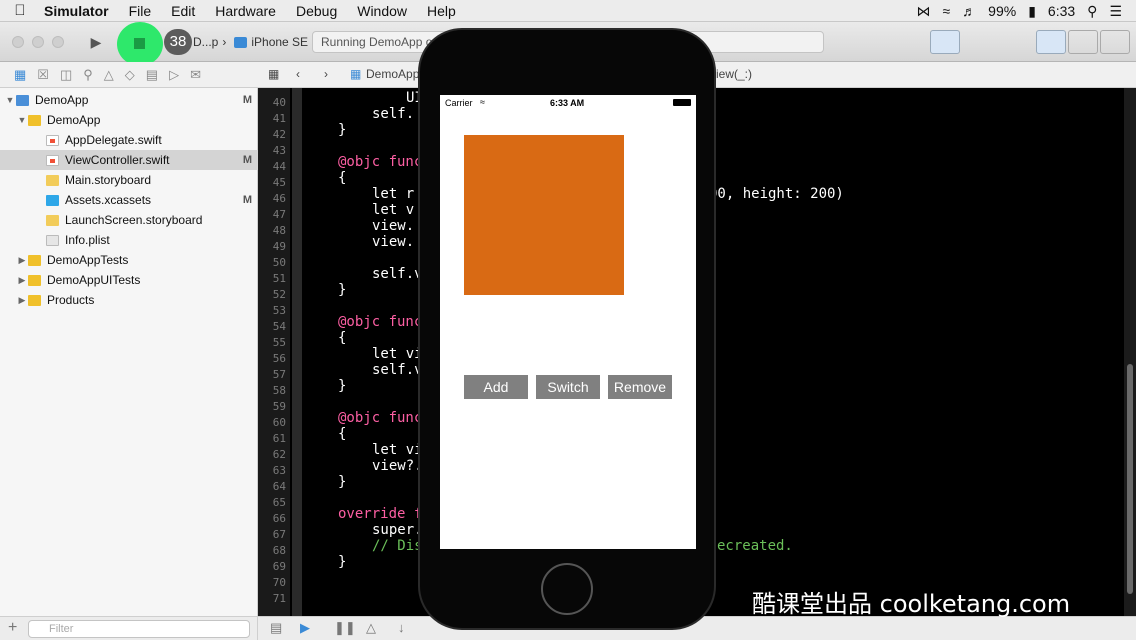 This screenshot has height=640, width=1136. I want to click on related-items-icon: ▦, so click(273, 74).